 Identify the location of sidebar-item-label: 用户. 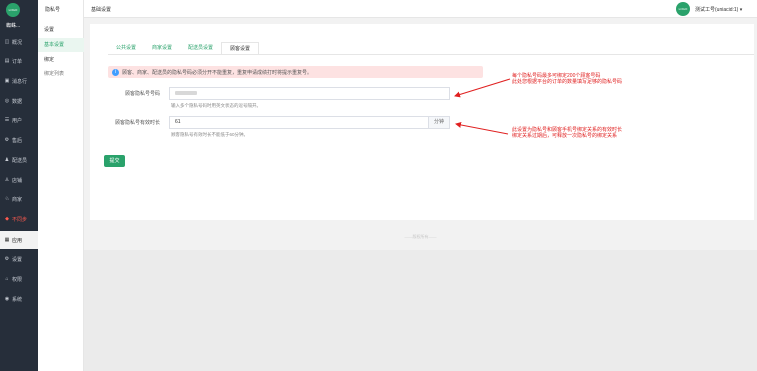
(17, 120).